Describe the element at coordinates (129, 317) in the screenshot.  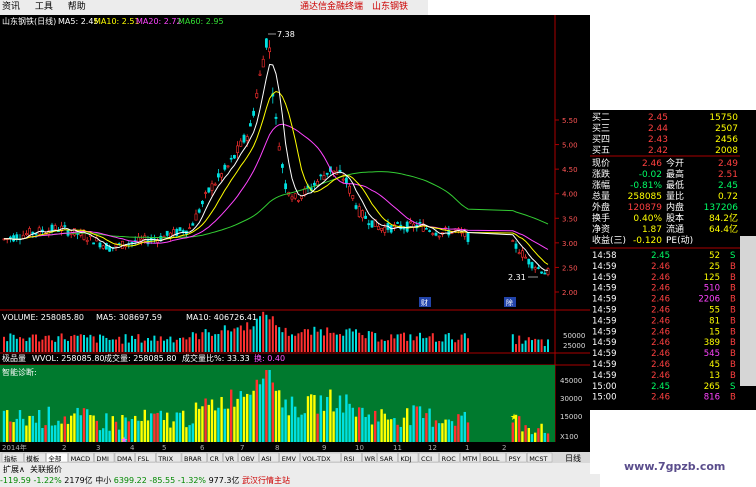
I see `volume-ma5-label: MA5: 308697.59` at that location.